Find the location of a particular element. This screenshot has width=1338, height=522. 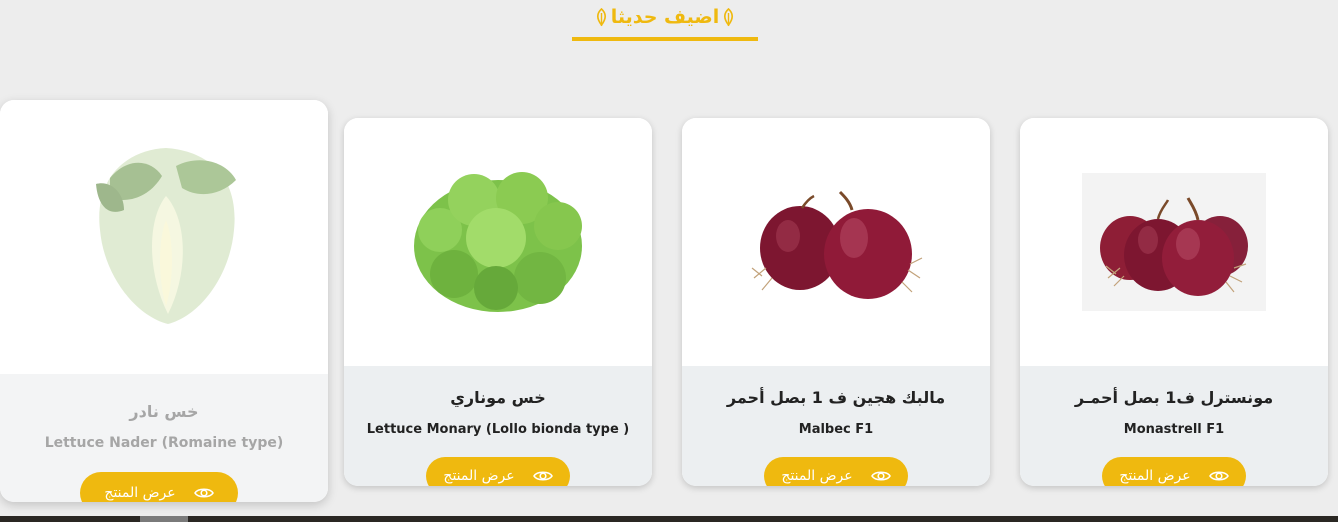

footer-bar is located at coordinates (669, 519).